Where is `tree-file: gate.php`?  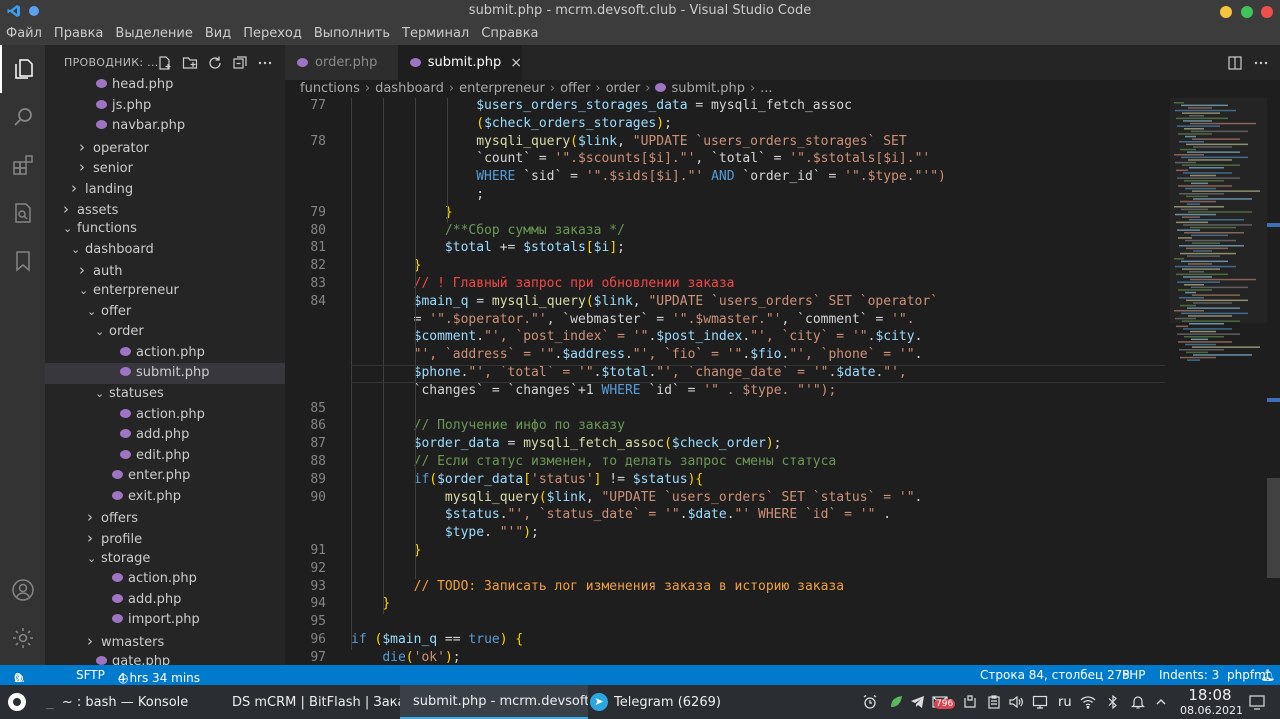 tree-file: gate.php is located at coordinates (165, 658).